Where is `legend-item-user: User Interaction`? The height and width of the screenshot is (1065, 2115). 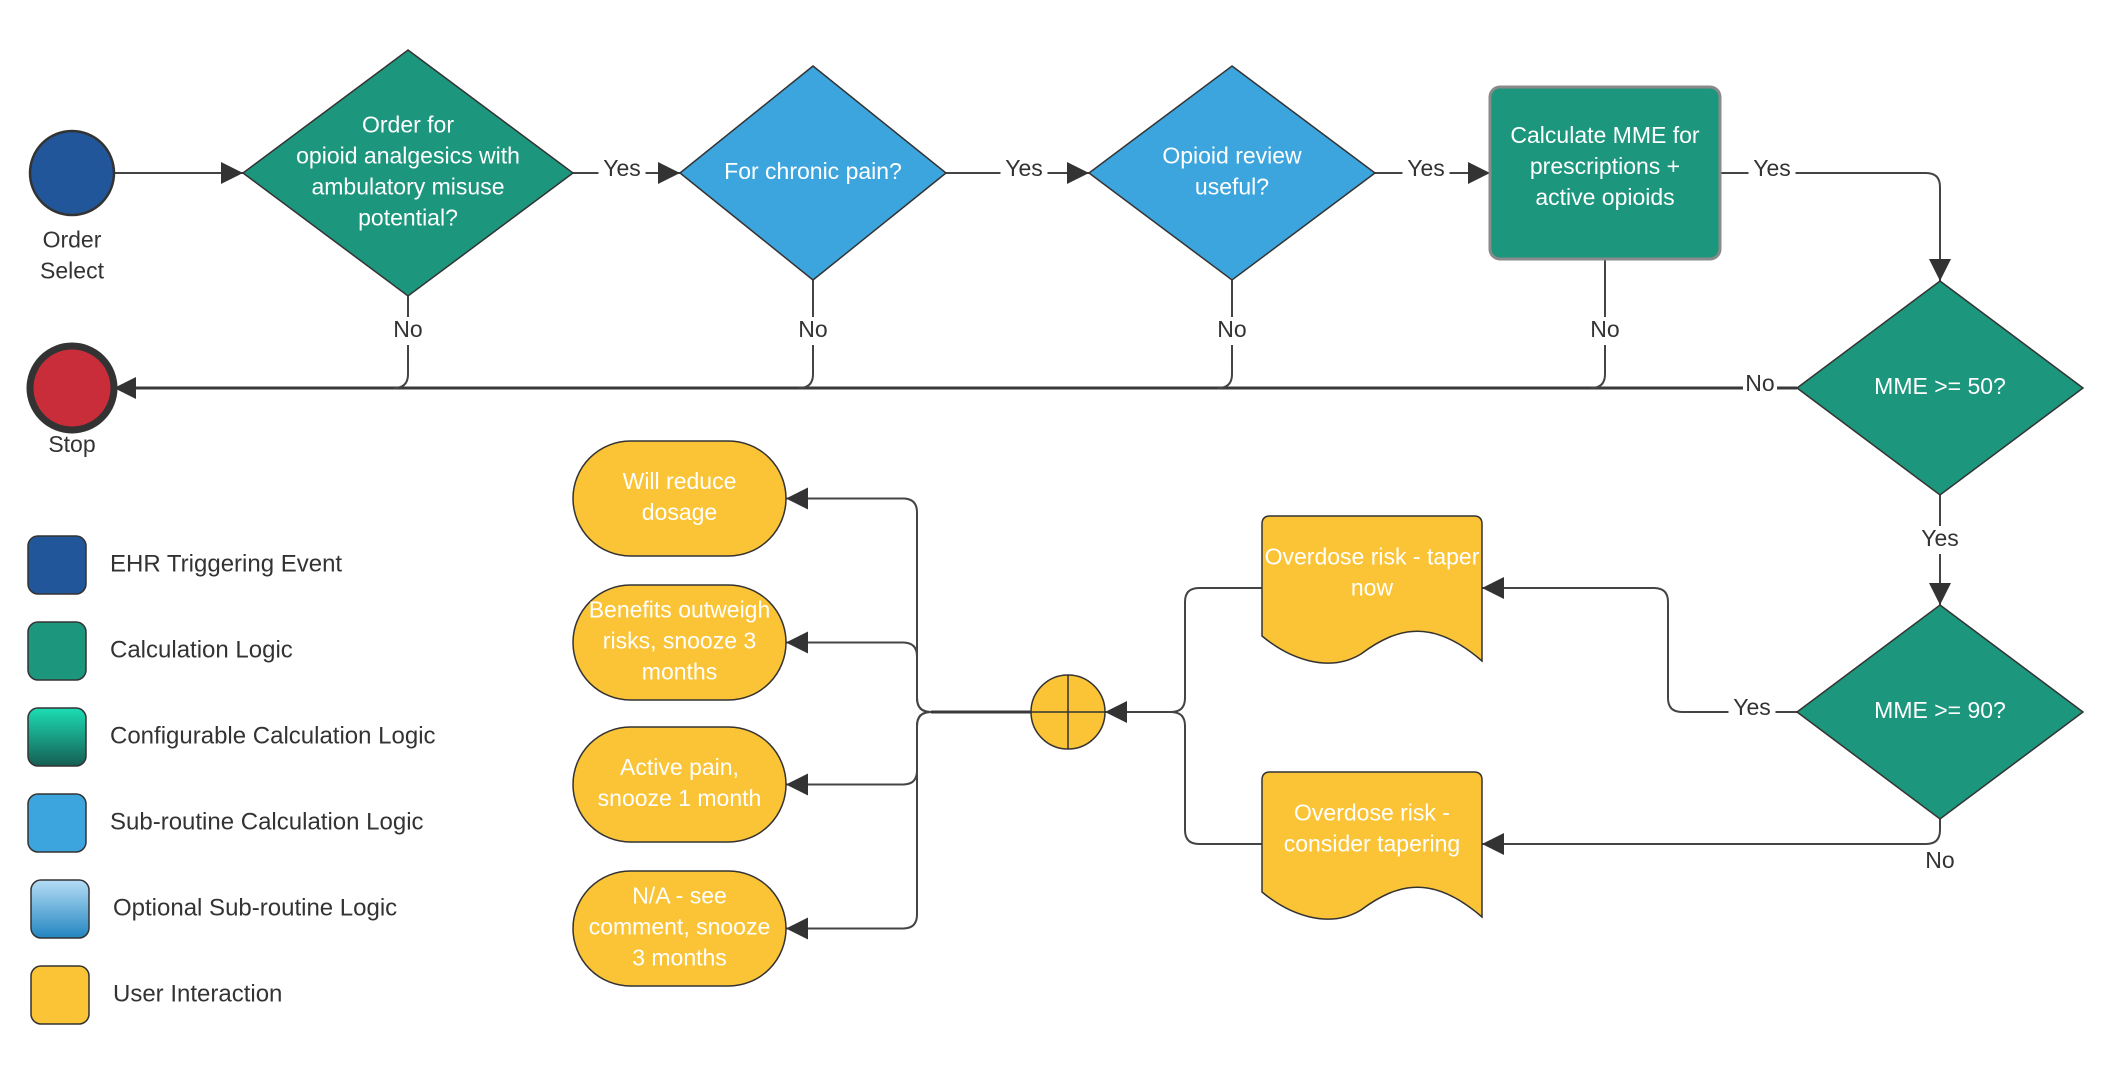
legend-item-user: User Interaction is located at coordinates (156, 995).